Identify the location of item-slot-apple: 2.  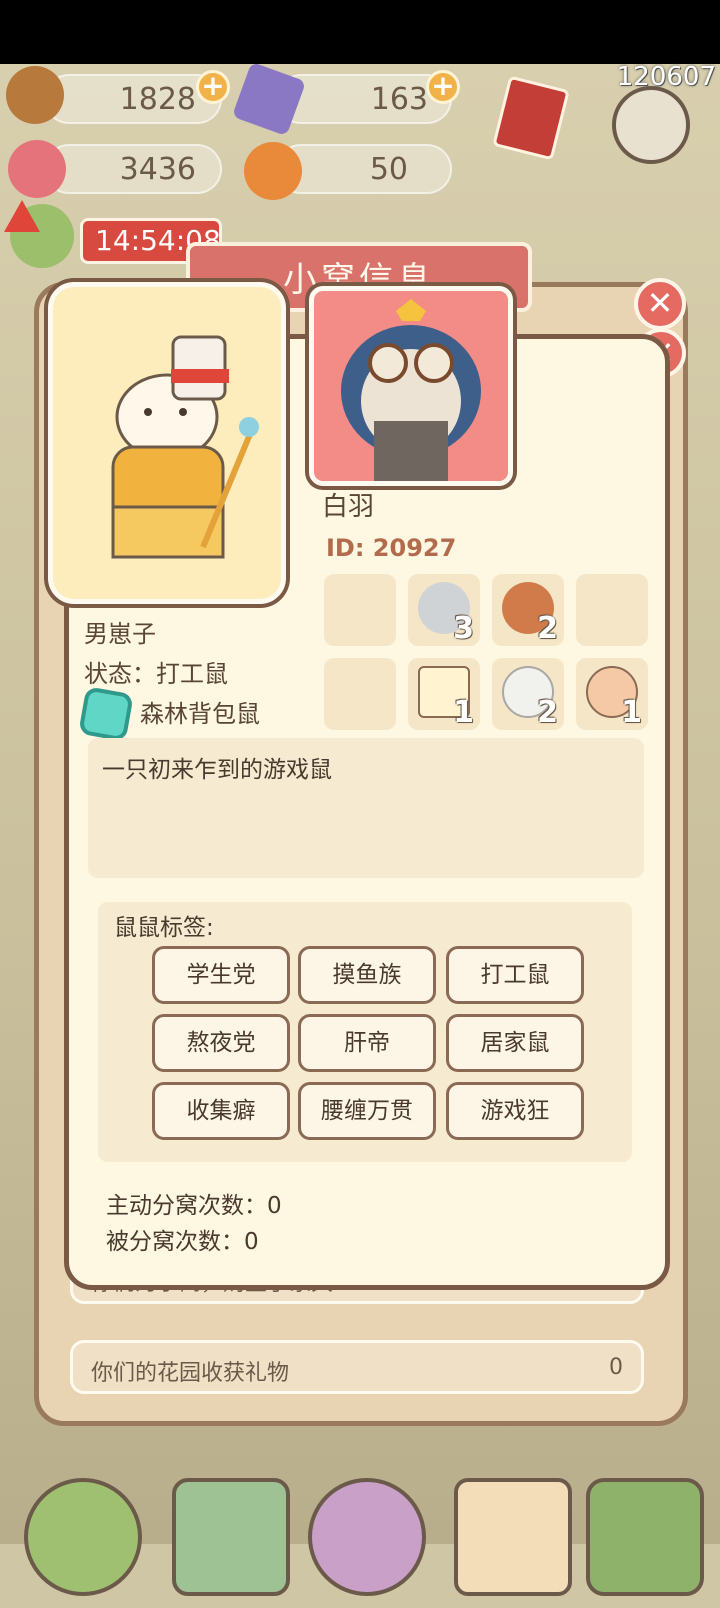
(528, 694).